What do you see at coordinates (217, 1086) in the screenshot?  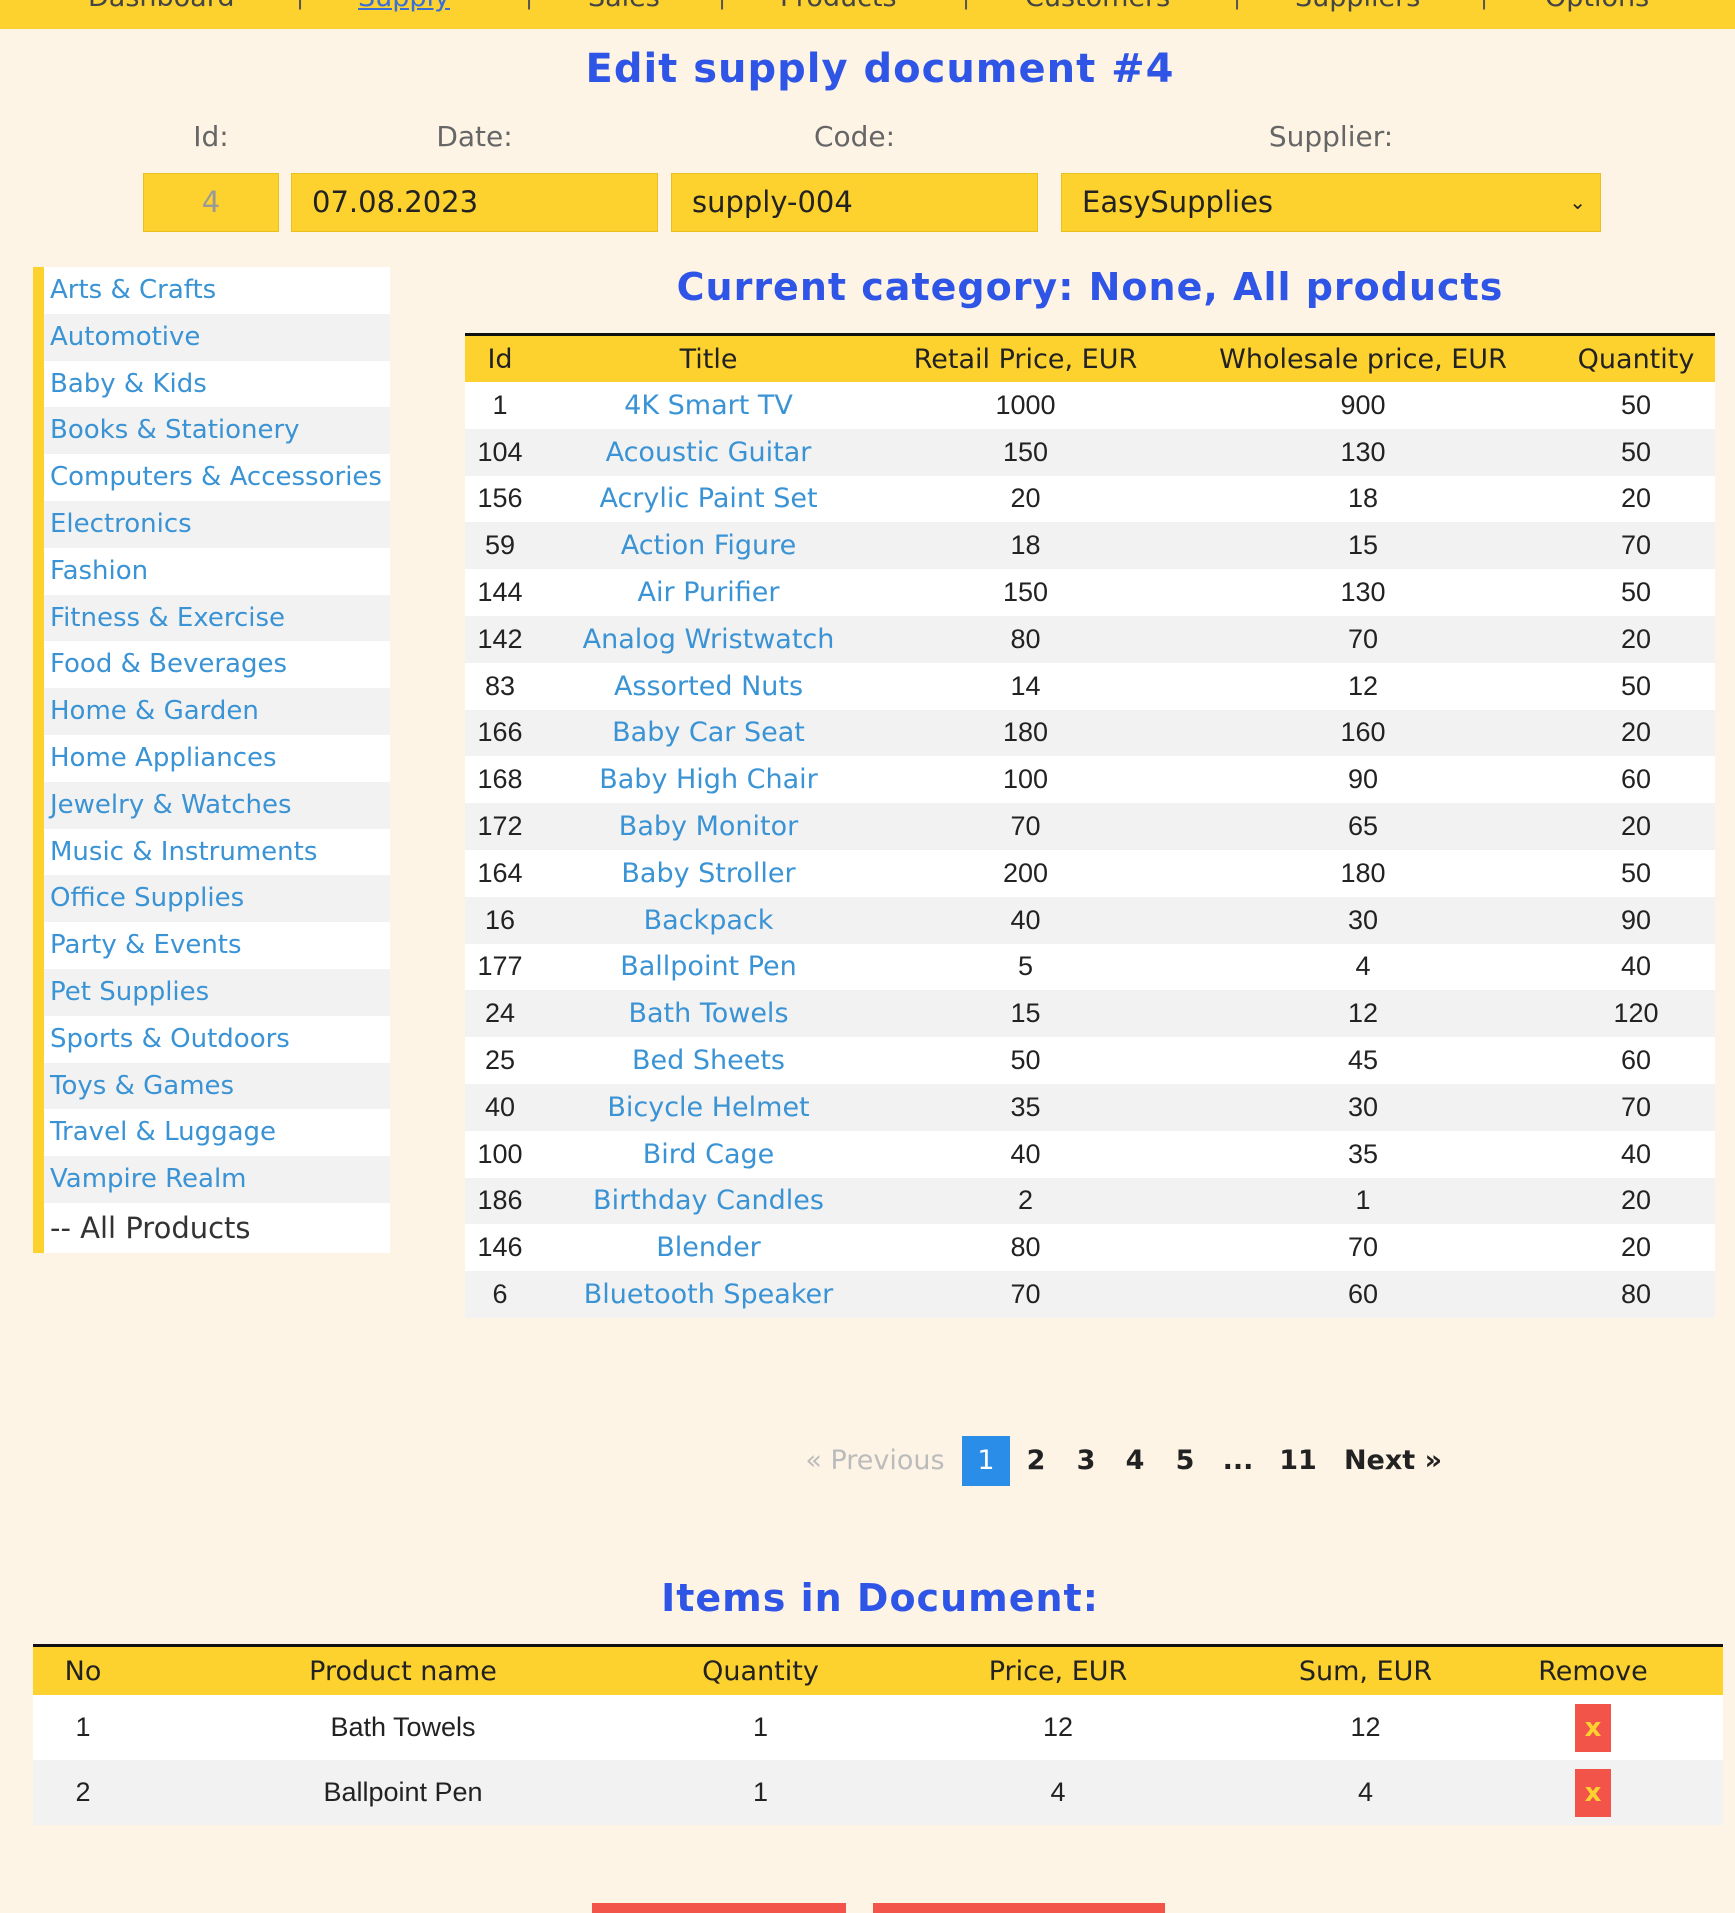 I see `category-item: Toys & Games` at bounding box center [217, 1086].